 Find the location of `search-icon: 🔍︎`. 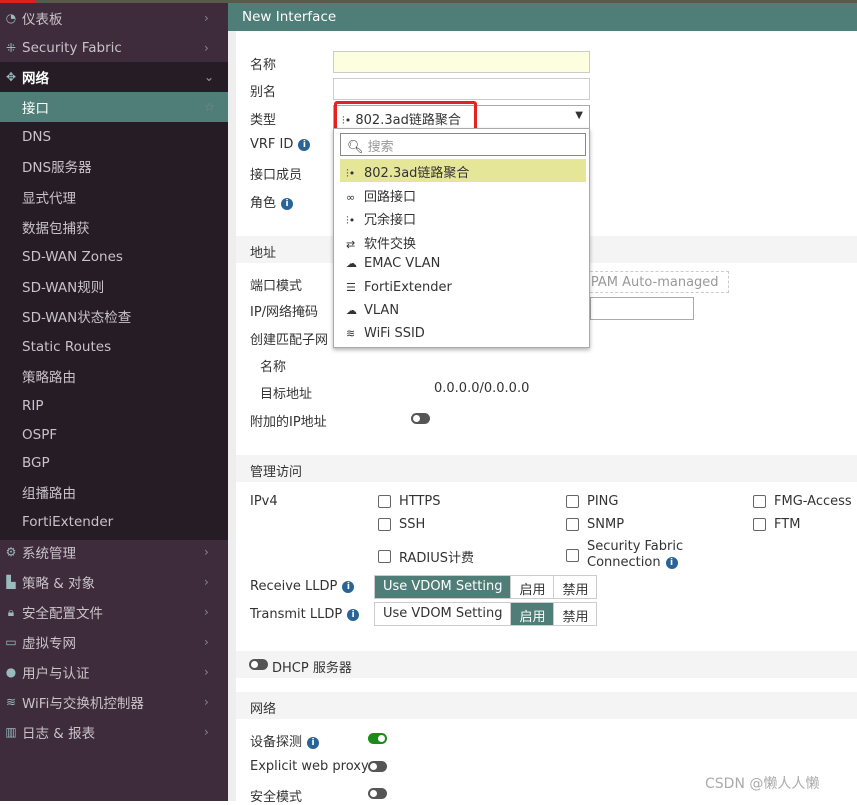

search-icon: 🔍︎ is located at coordinates (355, 147).